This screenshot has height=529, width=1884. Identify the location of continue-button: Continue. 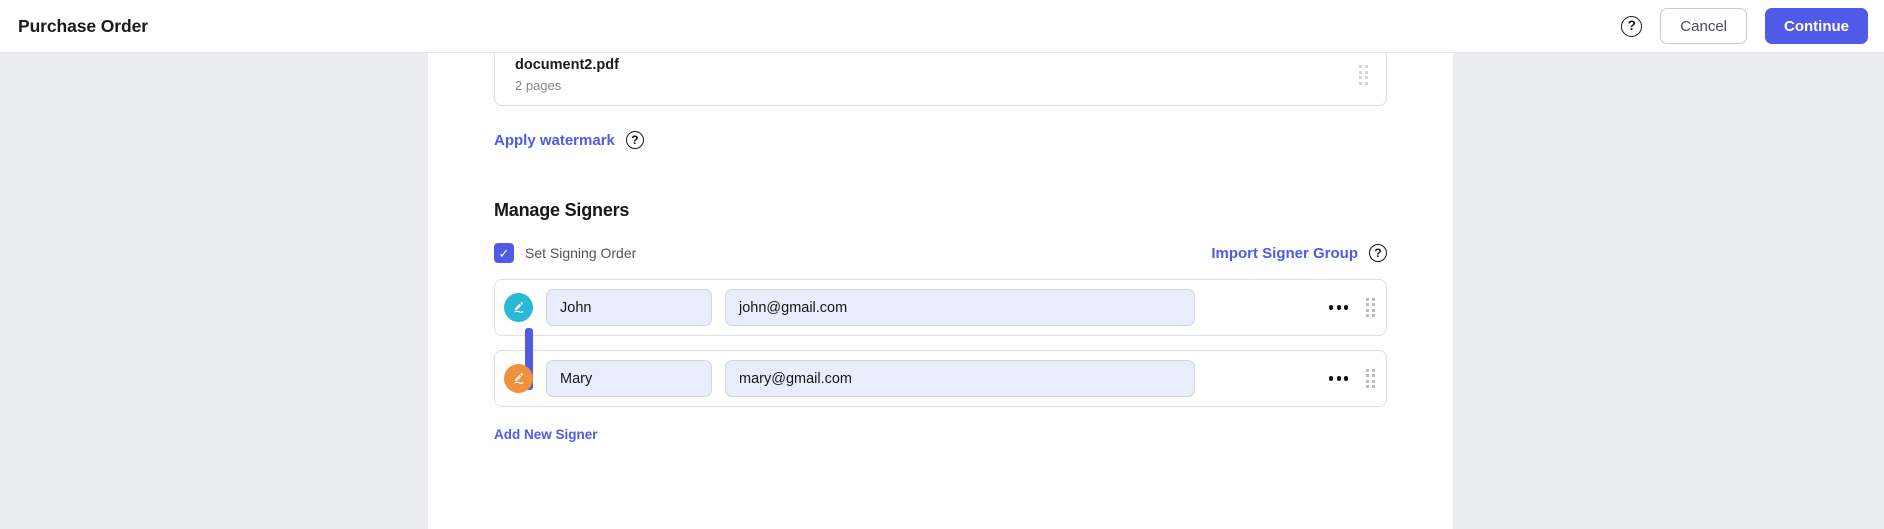
(1816, 26).